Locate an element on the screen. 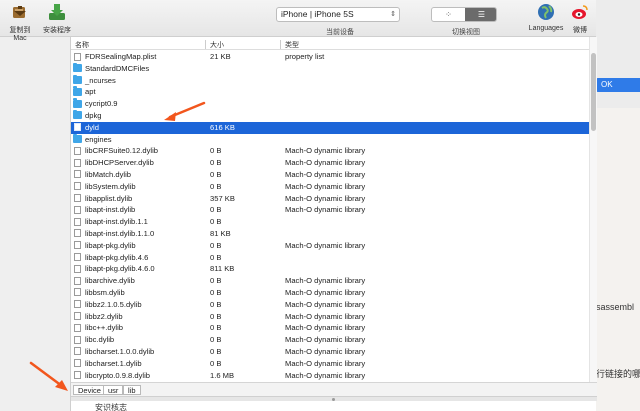  file-row: dyld 616 KB is located at coordinates (330, 127).